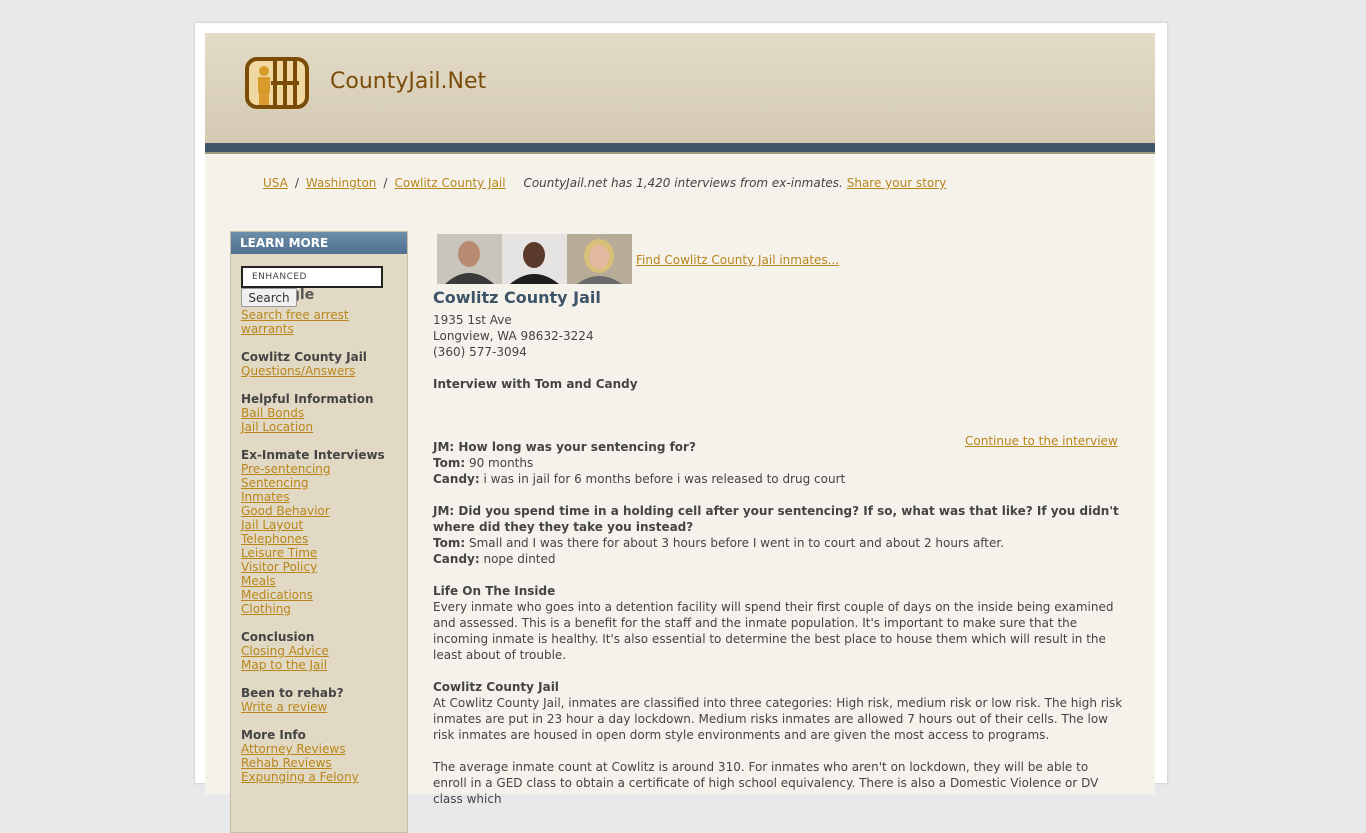 This screenshot has height=833, width=1366. I want to click on sidebar-link: Leisure Time, so click(321, 553).